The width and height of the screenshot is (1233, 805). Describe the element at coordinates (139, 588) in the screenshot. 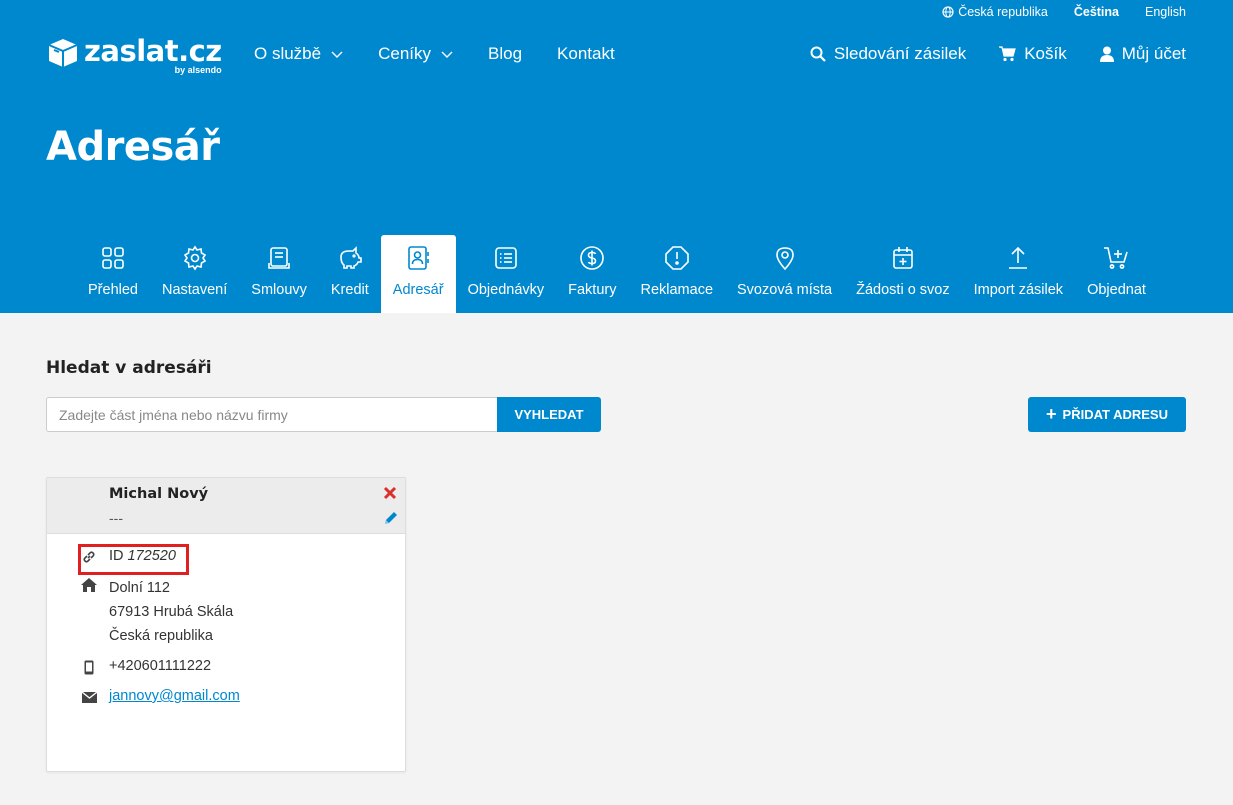

I see `address-street: Dolní 112` at that location.